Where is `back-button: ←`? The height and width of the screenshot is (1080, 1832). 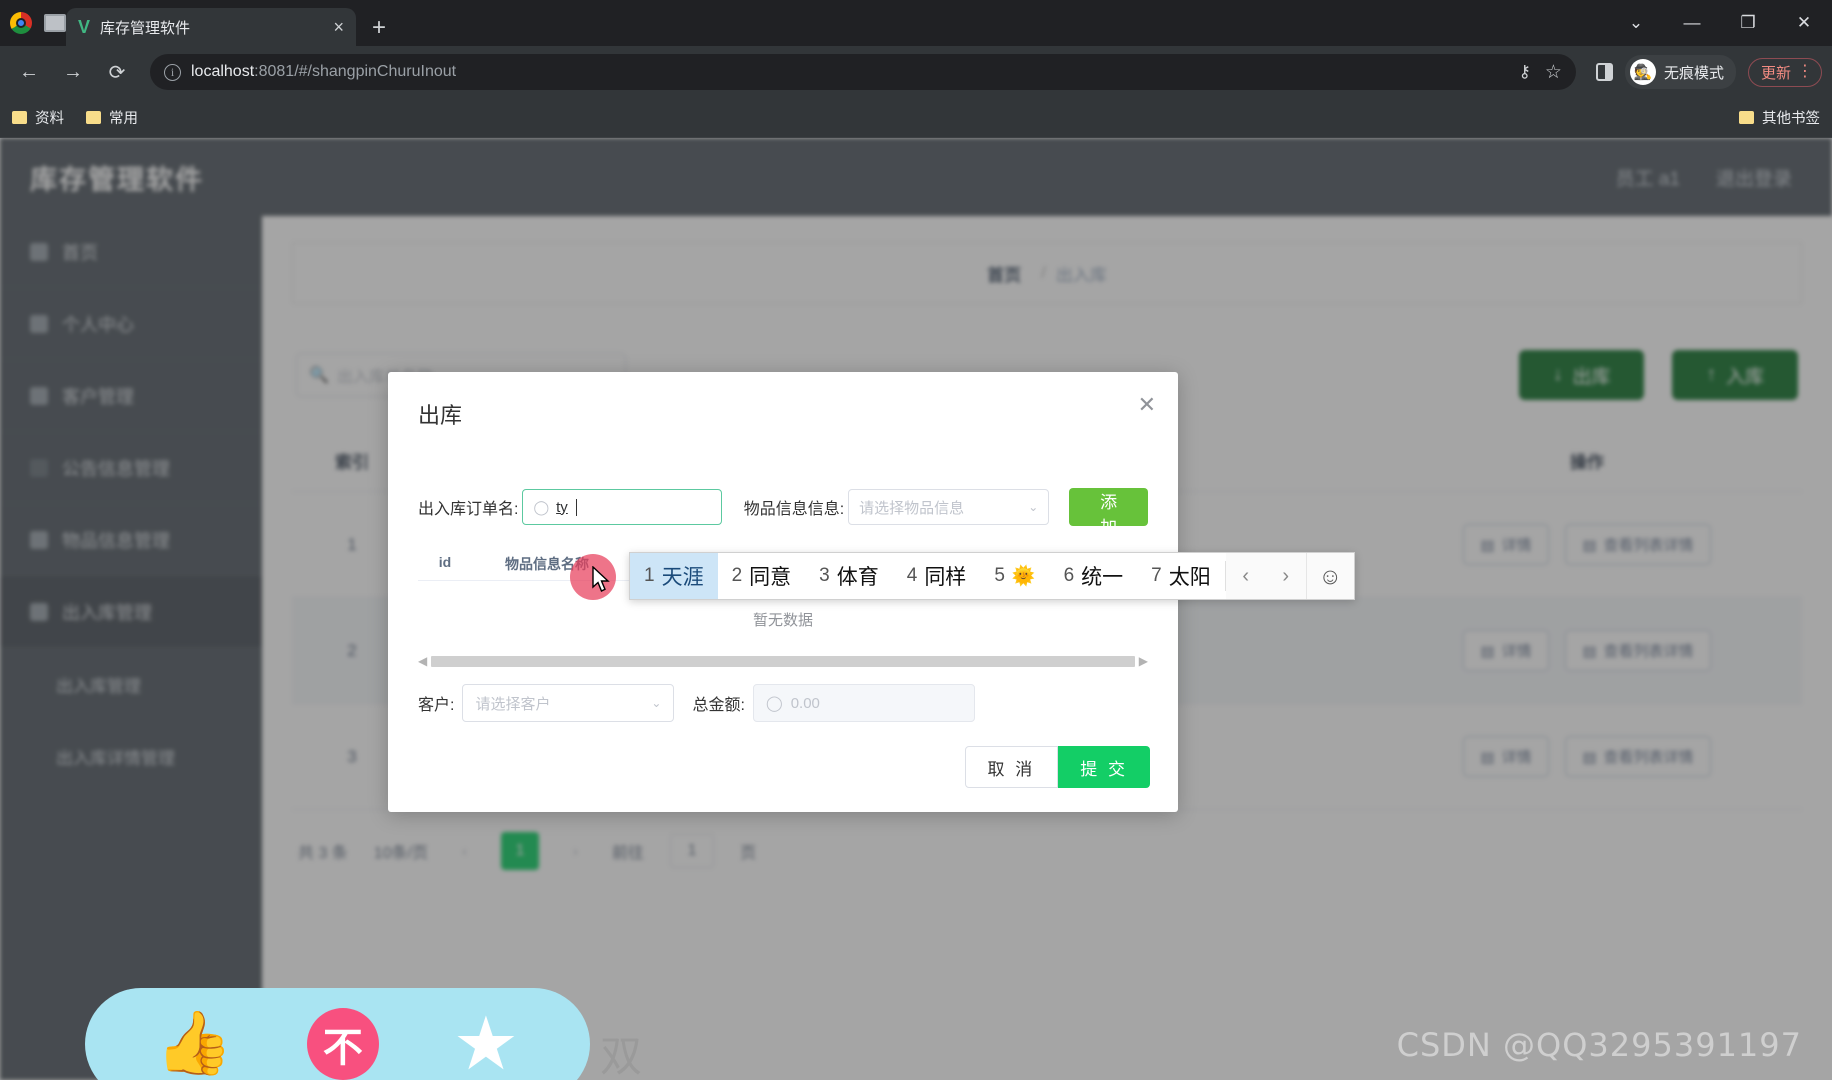
back-button: ← is located at coordinates (29, 72).